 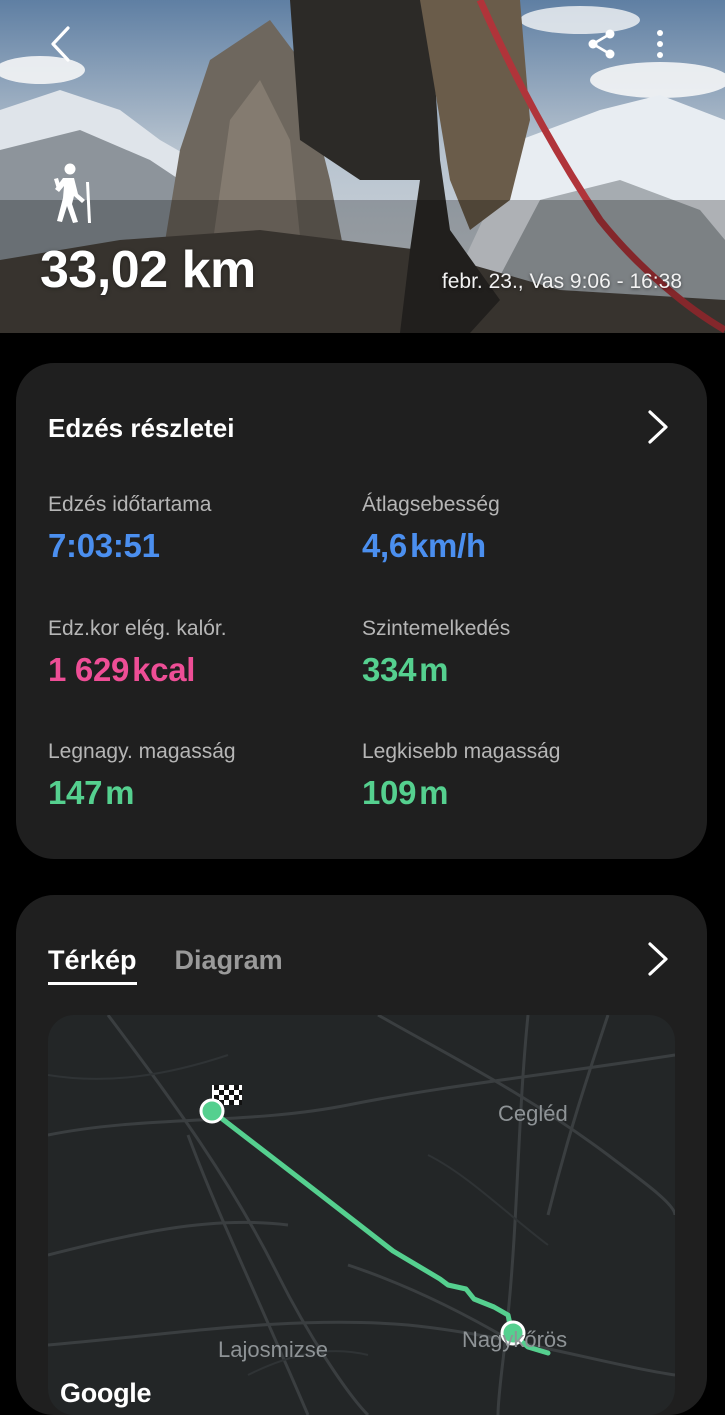 I want to click on more-options-button, so click(x=660, y=44).